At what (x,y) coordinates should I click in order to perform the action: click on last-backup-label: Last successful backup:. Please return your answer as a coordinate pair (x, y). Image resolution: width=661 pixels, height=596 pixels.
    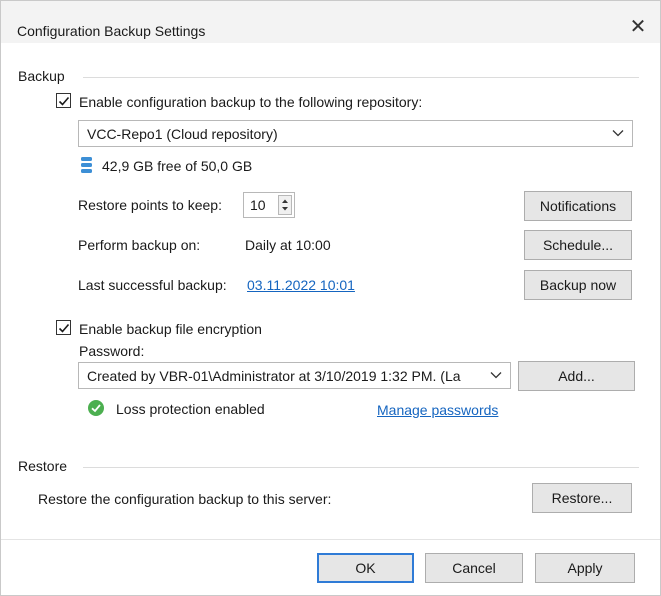
    Looking at the image, I should click on (152, 285).